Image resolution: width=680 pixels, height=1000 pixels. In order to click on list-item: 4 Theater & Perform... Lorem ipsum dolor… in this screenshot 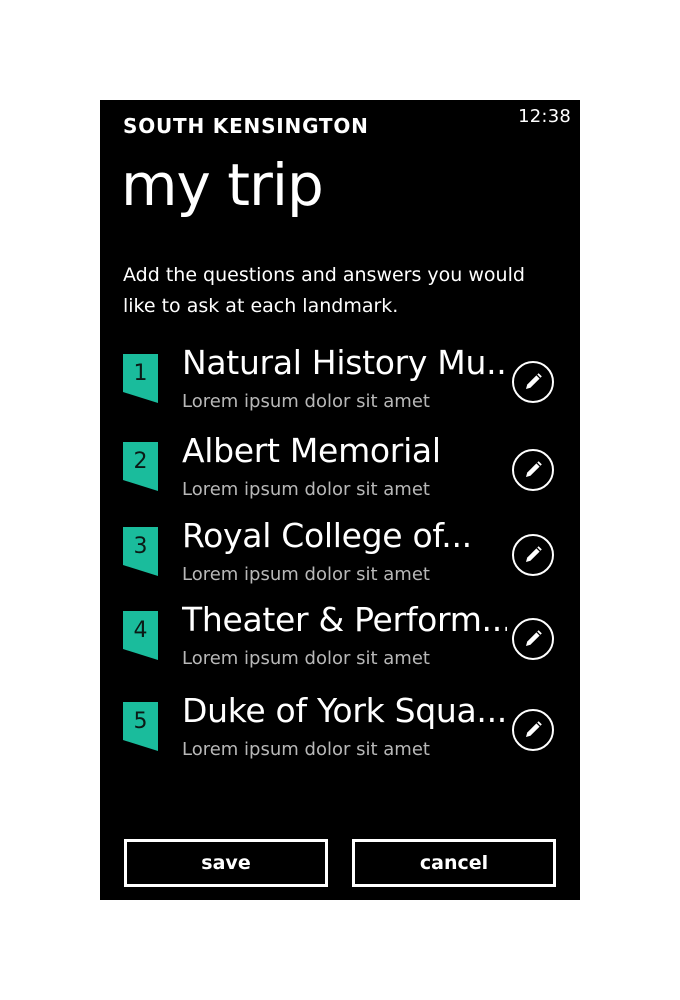, I will do `click(340, 637)`.